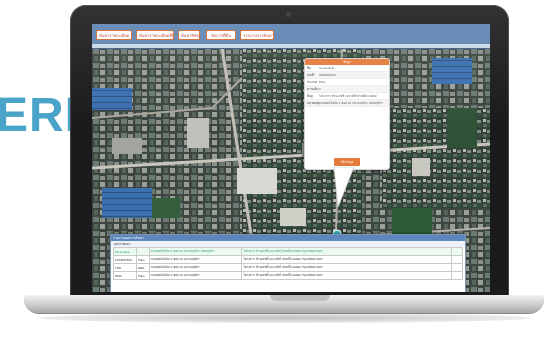 This screenshot has height=342, width=559. What do you see at coordinates (155, 35) in the screenshot?
I see `tab-1: ค้นหารายละเอียดที่ดิน` at bounding box center [155, 35].